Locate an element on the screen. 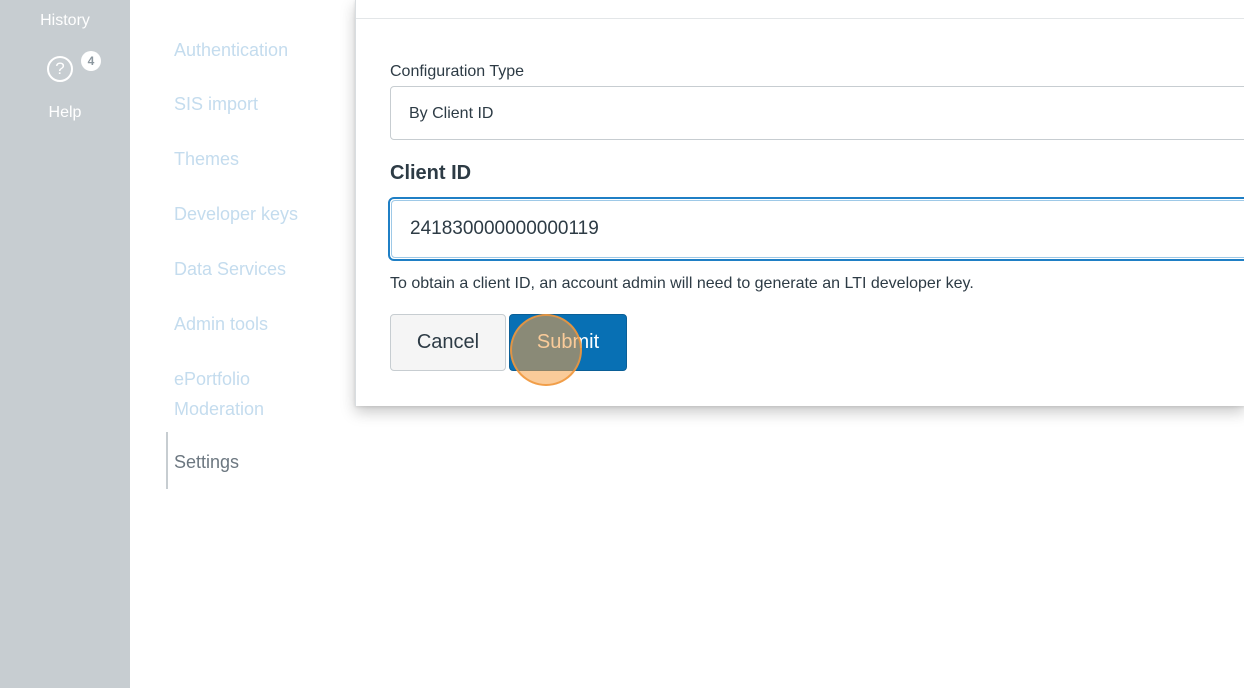 The height and width of the screenshot is (688, 1244). global-nav-help: ? 4 Help is located at coordinates (65, 92).